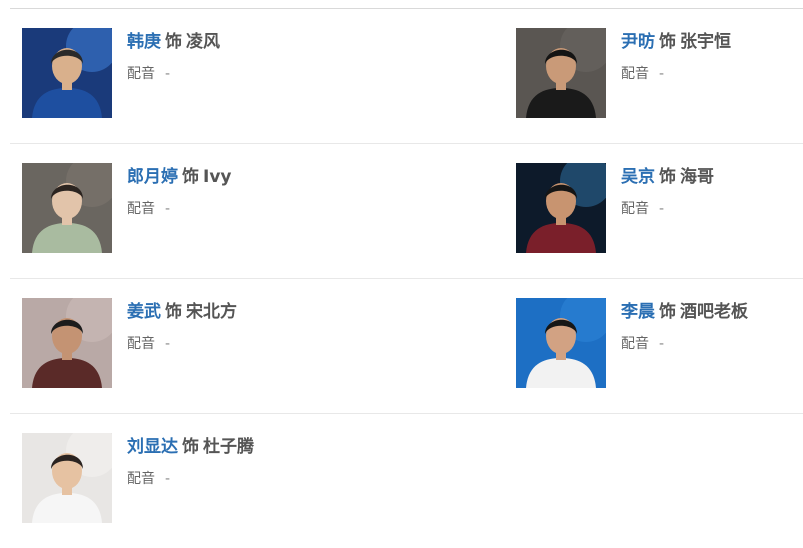  I want to click on name-line: 郎月婷饰 Ivy, so click(179, 177).